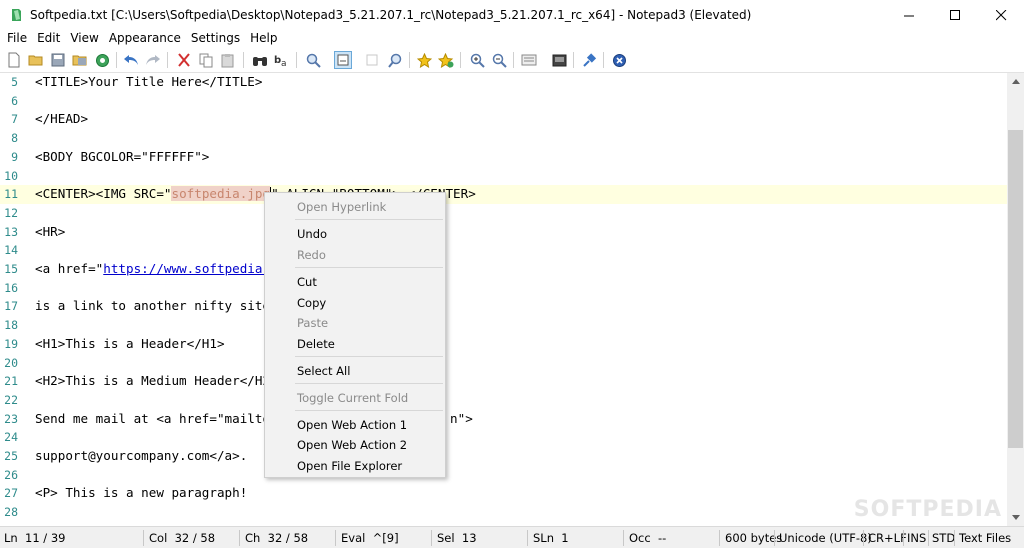 This screenshot has height=548, width=1024. I want to click on scroll-up-button, so click(1015, 81).